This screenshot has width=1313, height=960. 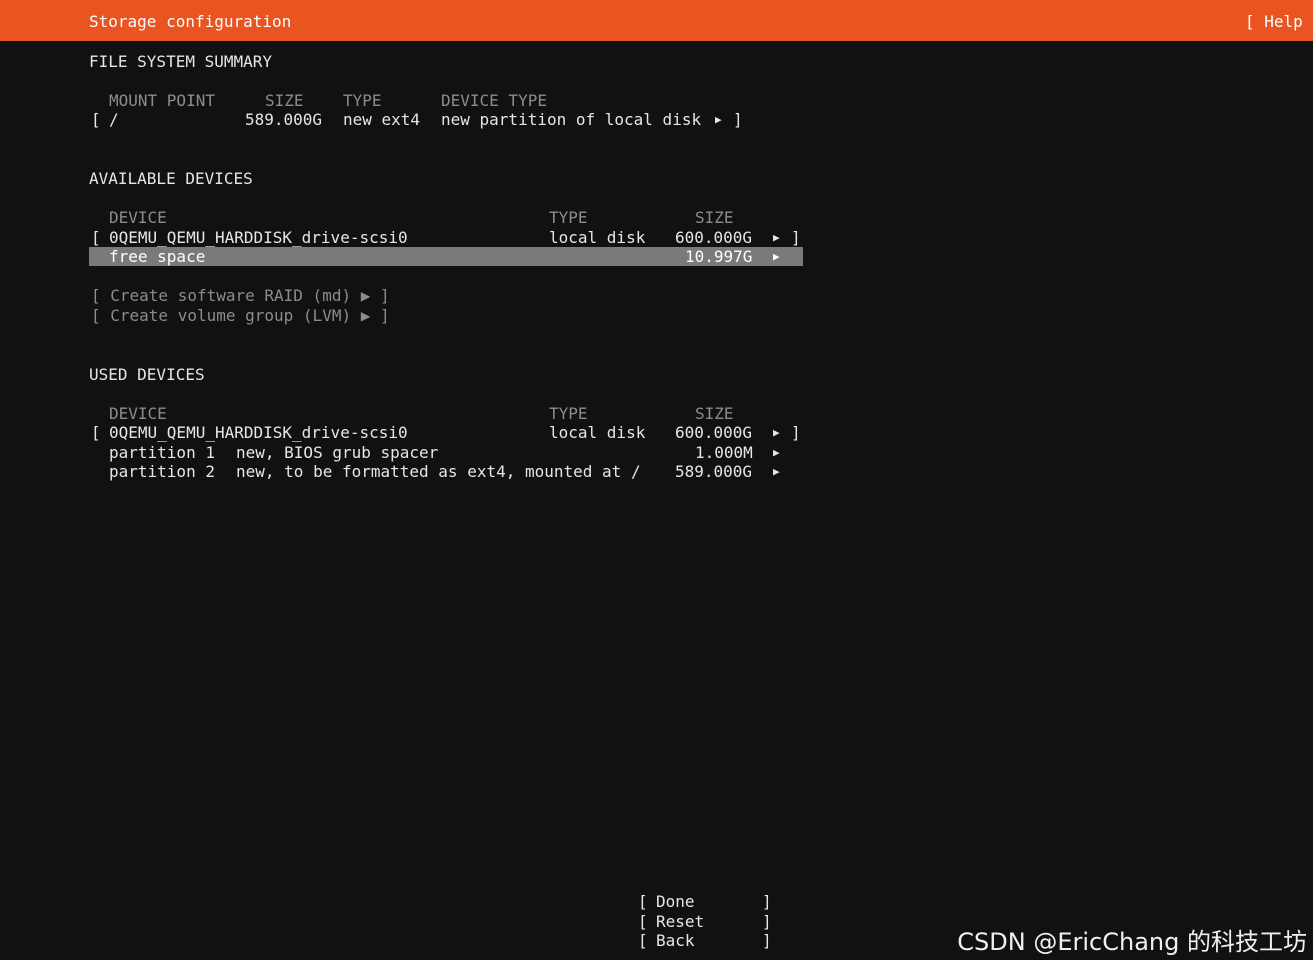 I want to click on size-value: 589.000G, so click(x=284, y=119).